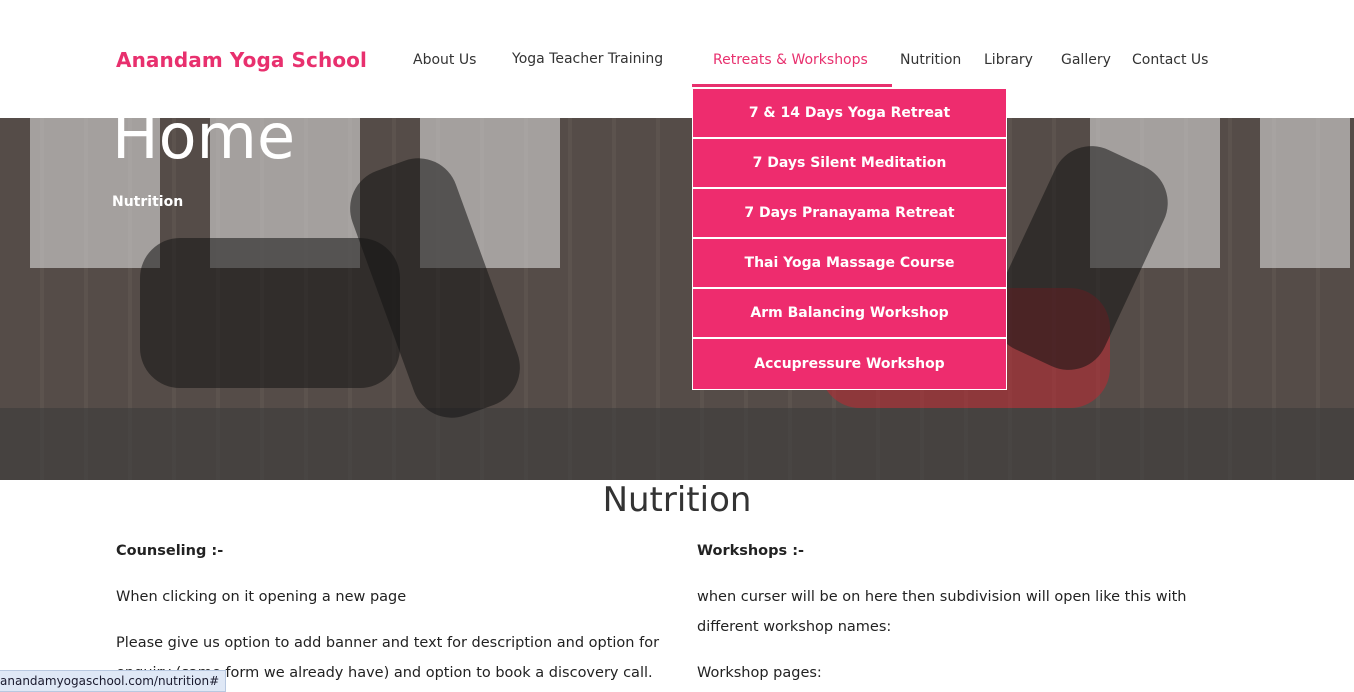  Describe the element at coordinates (170, 551) in the screenshot. I see `counseling-heading: Counseling :-` at that location.